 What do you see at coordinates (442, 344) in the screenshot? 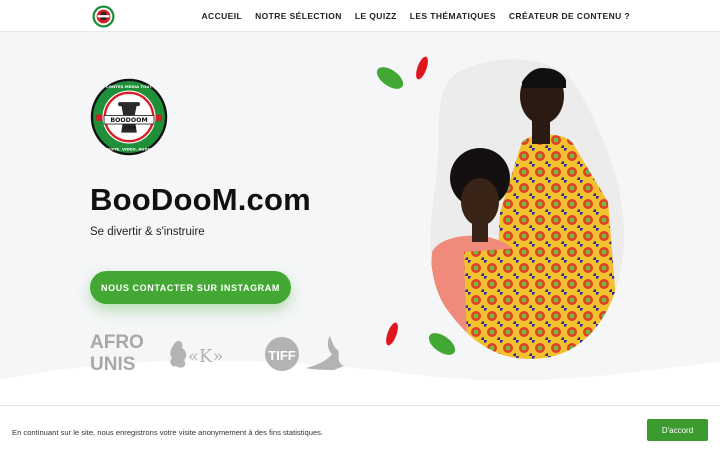
I see `leaf-green-bottom` at bounding box center [442, 344].